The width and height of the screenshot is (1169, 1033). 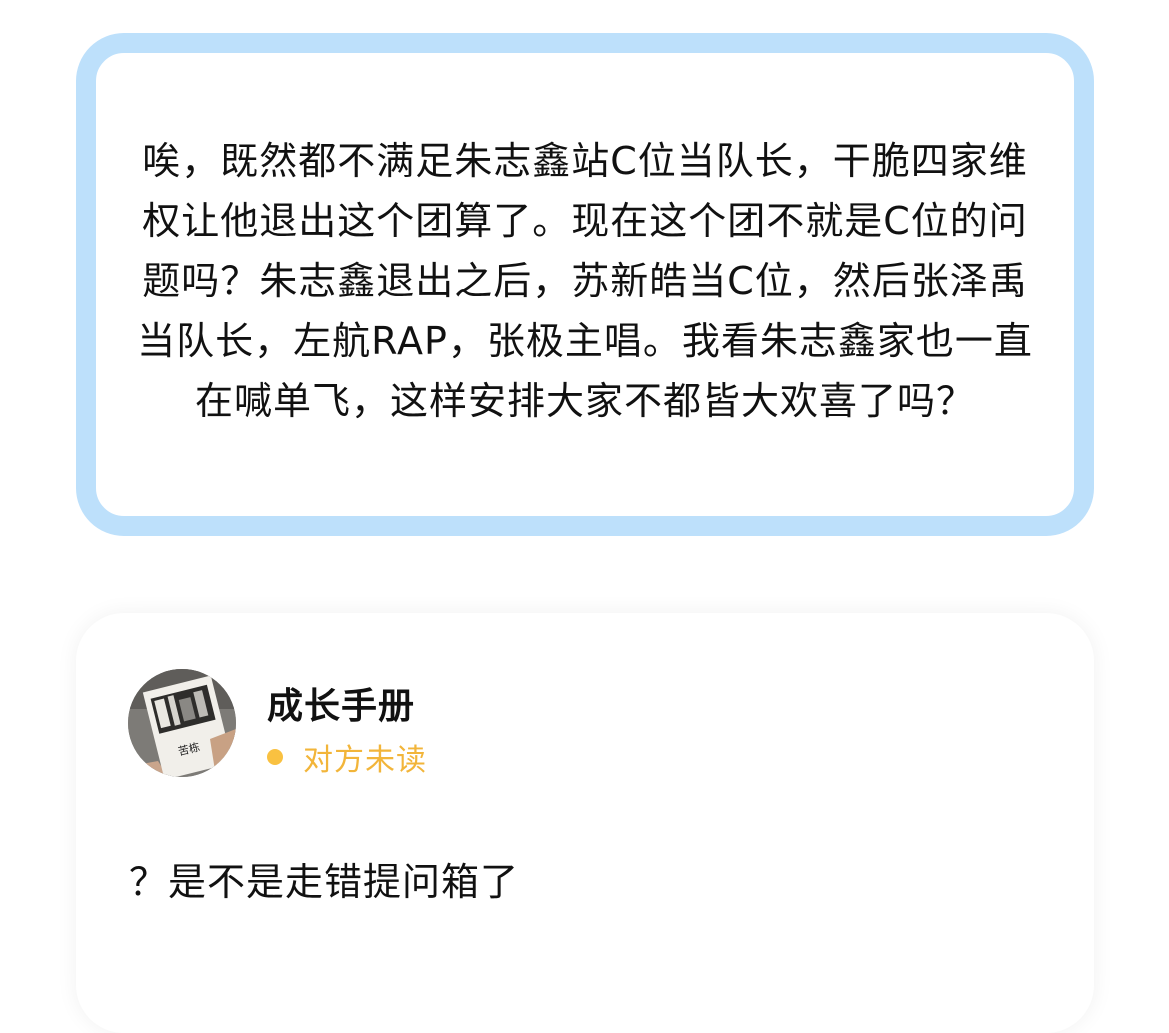 What do you see at coordinates (324, 882) in the screenshot?
I see `reply-text: ？是不是走错提问箱了` at bounding box center [324, 882].